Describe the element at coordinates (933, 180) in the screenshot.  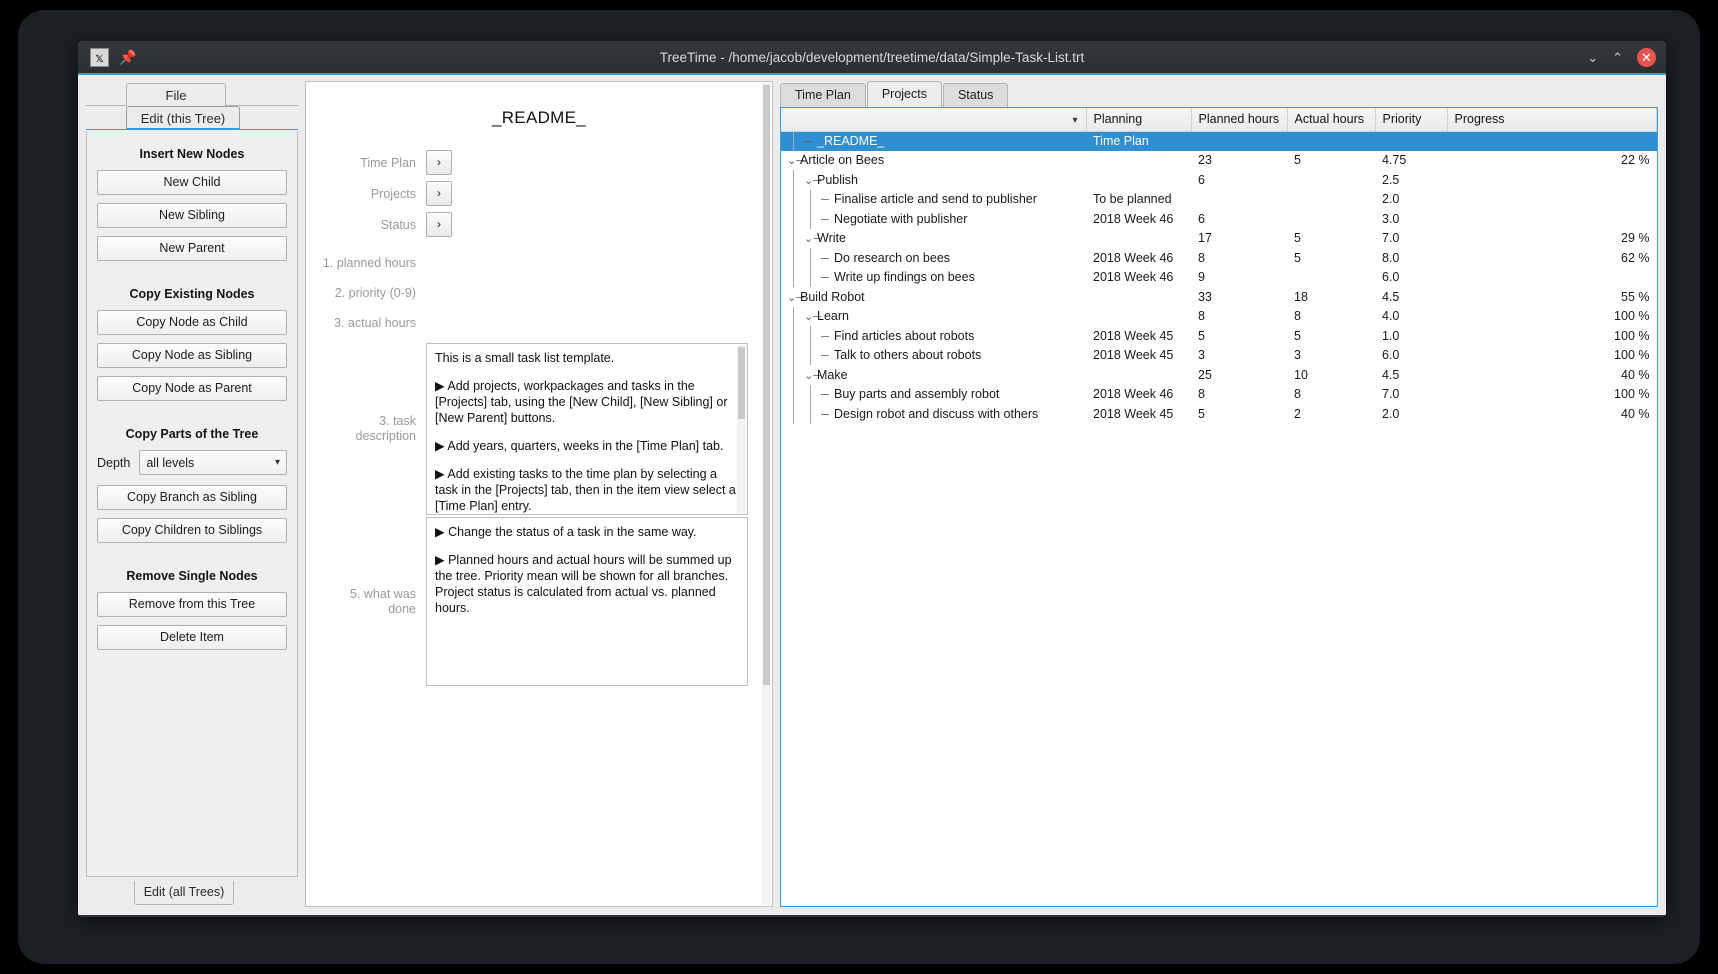
I see `tree-node-cell: ⌄─Publish` at that location.